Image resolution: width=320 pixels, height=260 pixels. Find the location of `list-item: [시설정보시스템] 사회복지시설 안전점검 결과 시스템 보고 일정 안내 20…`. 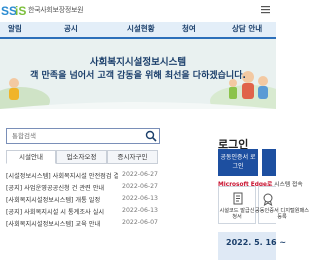

list-item: [시설정보시스템] 사회복지시설 안전점검 결과 시스템 보고 일정 안내 20… is located at coordinates (82, 176).